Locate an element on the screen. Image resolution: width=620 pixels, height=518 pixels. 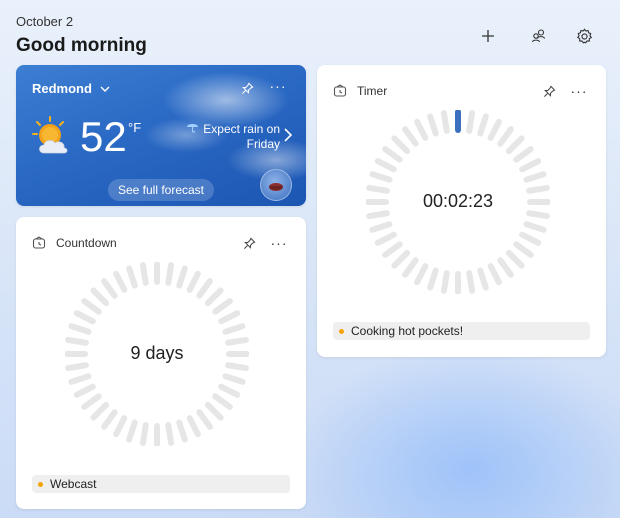
settings-button is located at coordinates (584, 36).